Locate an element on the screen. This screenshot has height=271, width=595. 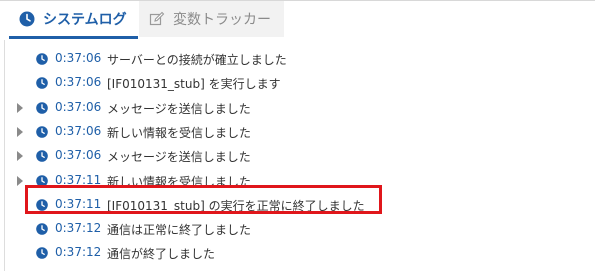
log-row: 0:37:12 通信は正常に終了しました is located at coordinates (297, 229).